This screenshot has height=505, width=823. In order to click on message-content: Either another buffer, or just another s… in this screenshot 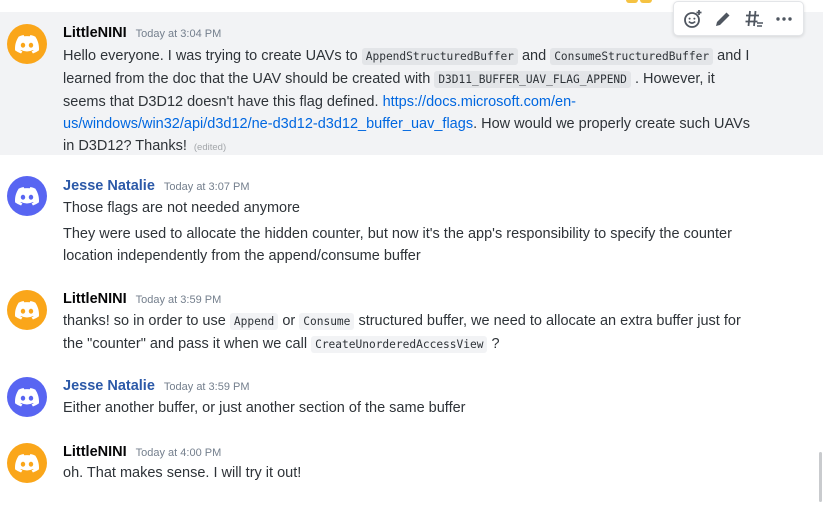, I will do `click(264, 408)`.